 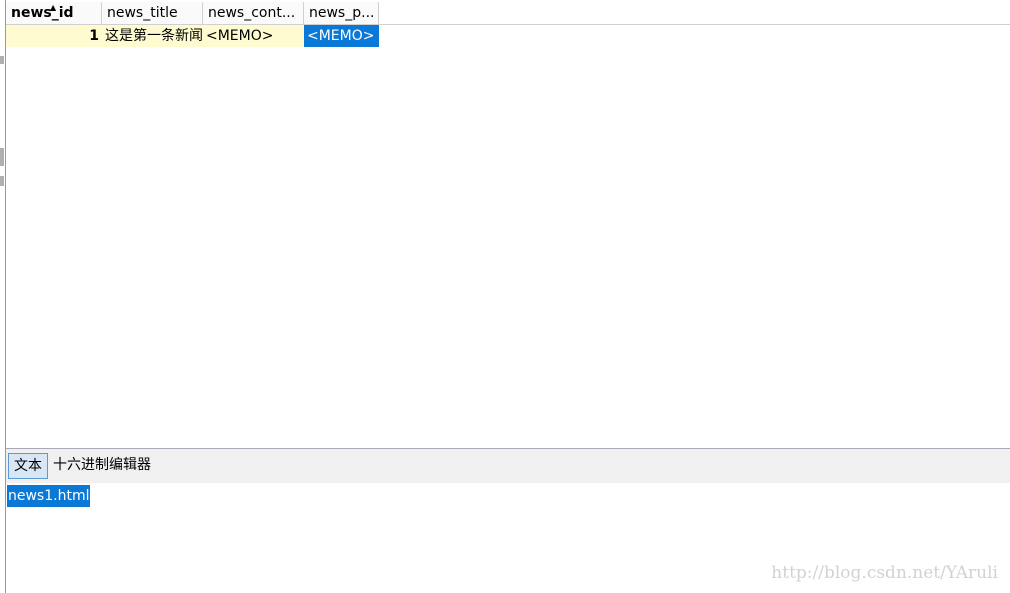 What do you see at coordinates (152, 36) in the screenshot?
I see `cell-news-title: 这是第一条新闻` at bounding box center [152, 36].